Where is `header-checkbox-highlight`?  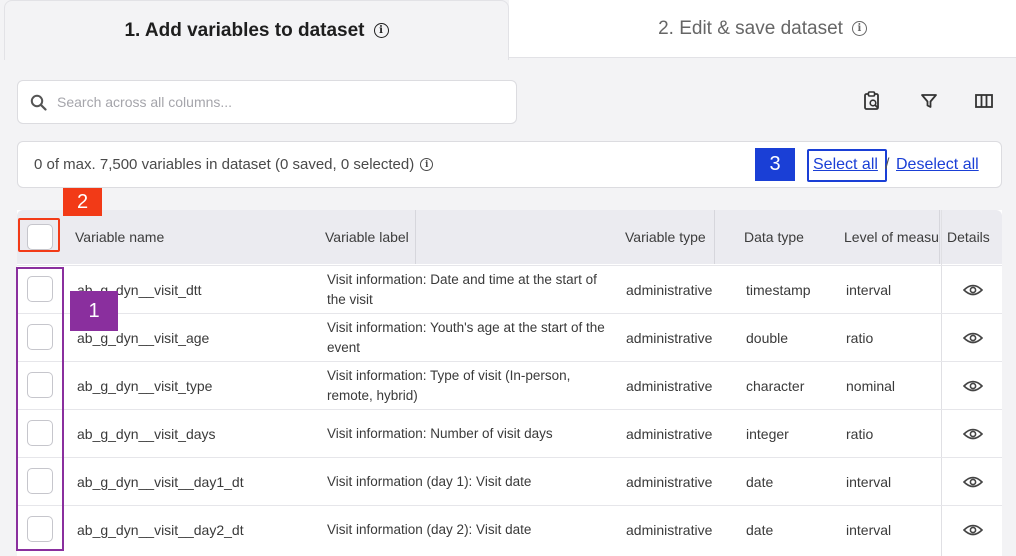
header-checkbox-highlight is located at coordinates (39, 235).